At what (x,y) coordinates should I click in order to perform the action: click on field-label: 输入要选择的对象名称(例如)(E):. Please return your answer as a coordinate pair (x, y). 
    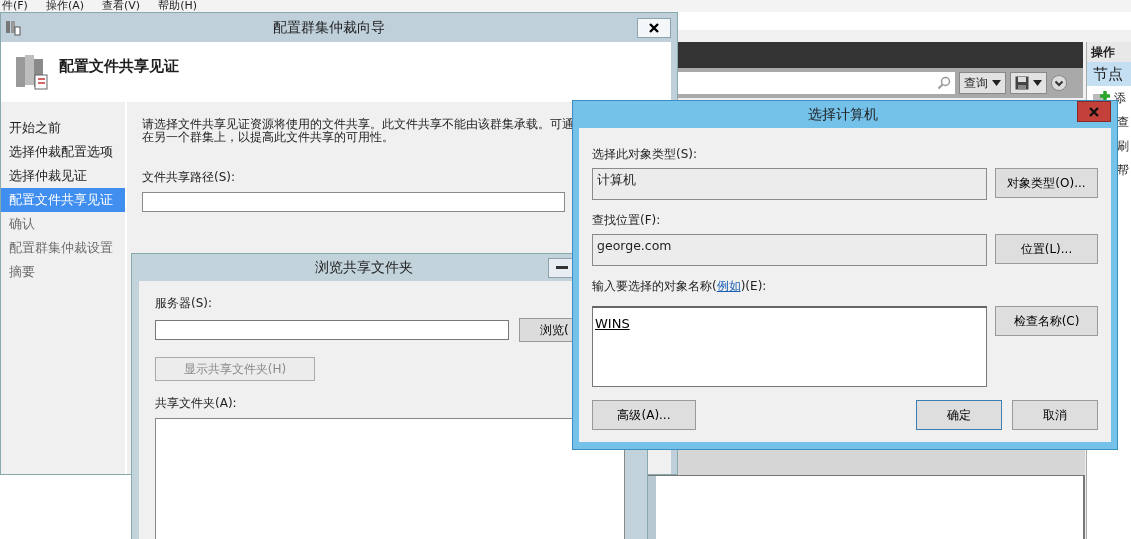
    Looking at the image, I should click on (680, 286).